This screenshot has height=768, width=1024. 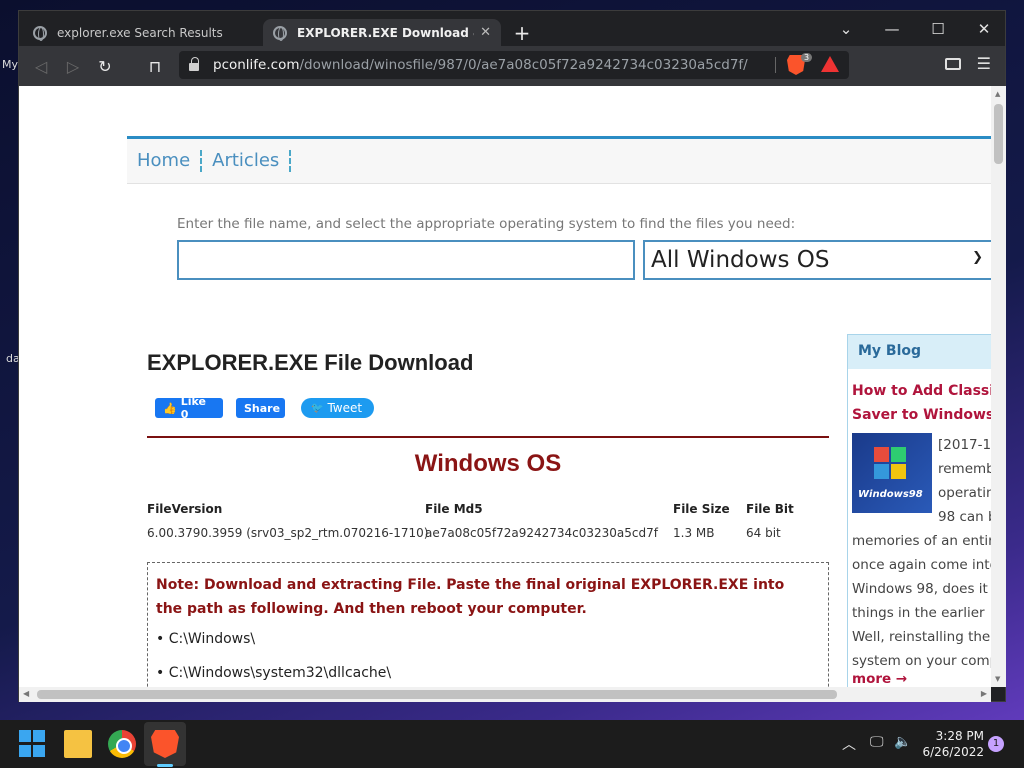 I want to click on blog-excerpt-line: Windows 98, does it, so click(x=920, y=589).